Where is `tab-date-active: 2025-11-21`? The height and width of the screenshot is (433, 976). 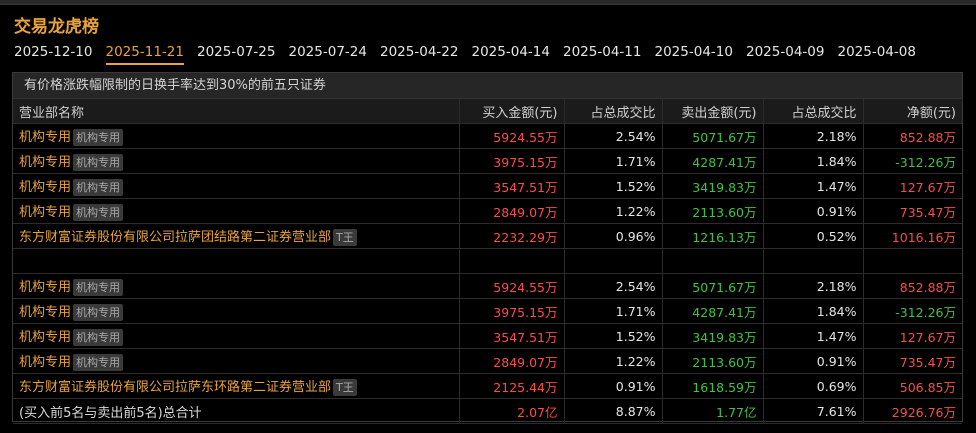 tab-date-active: 2025-11-21 is located at coordinates (151, 54).